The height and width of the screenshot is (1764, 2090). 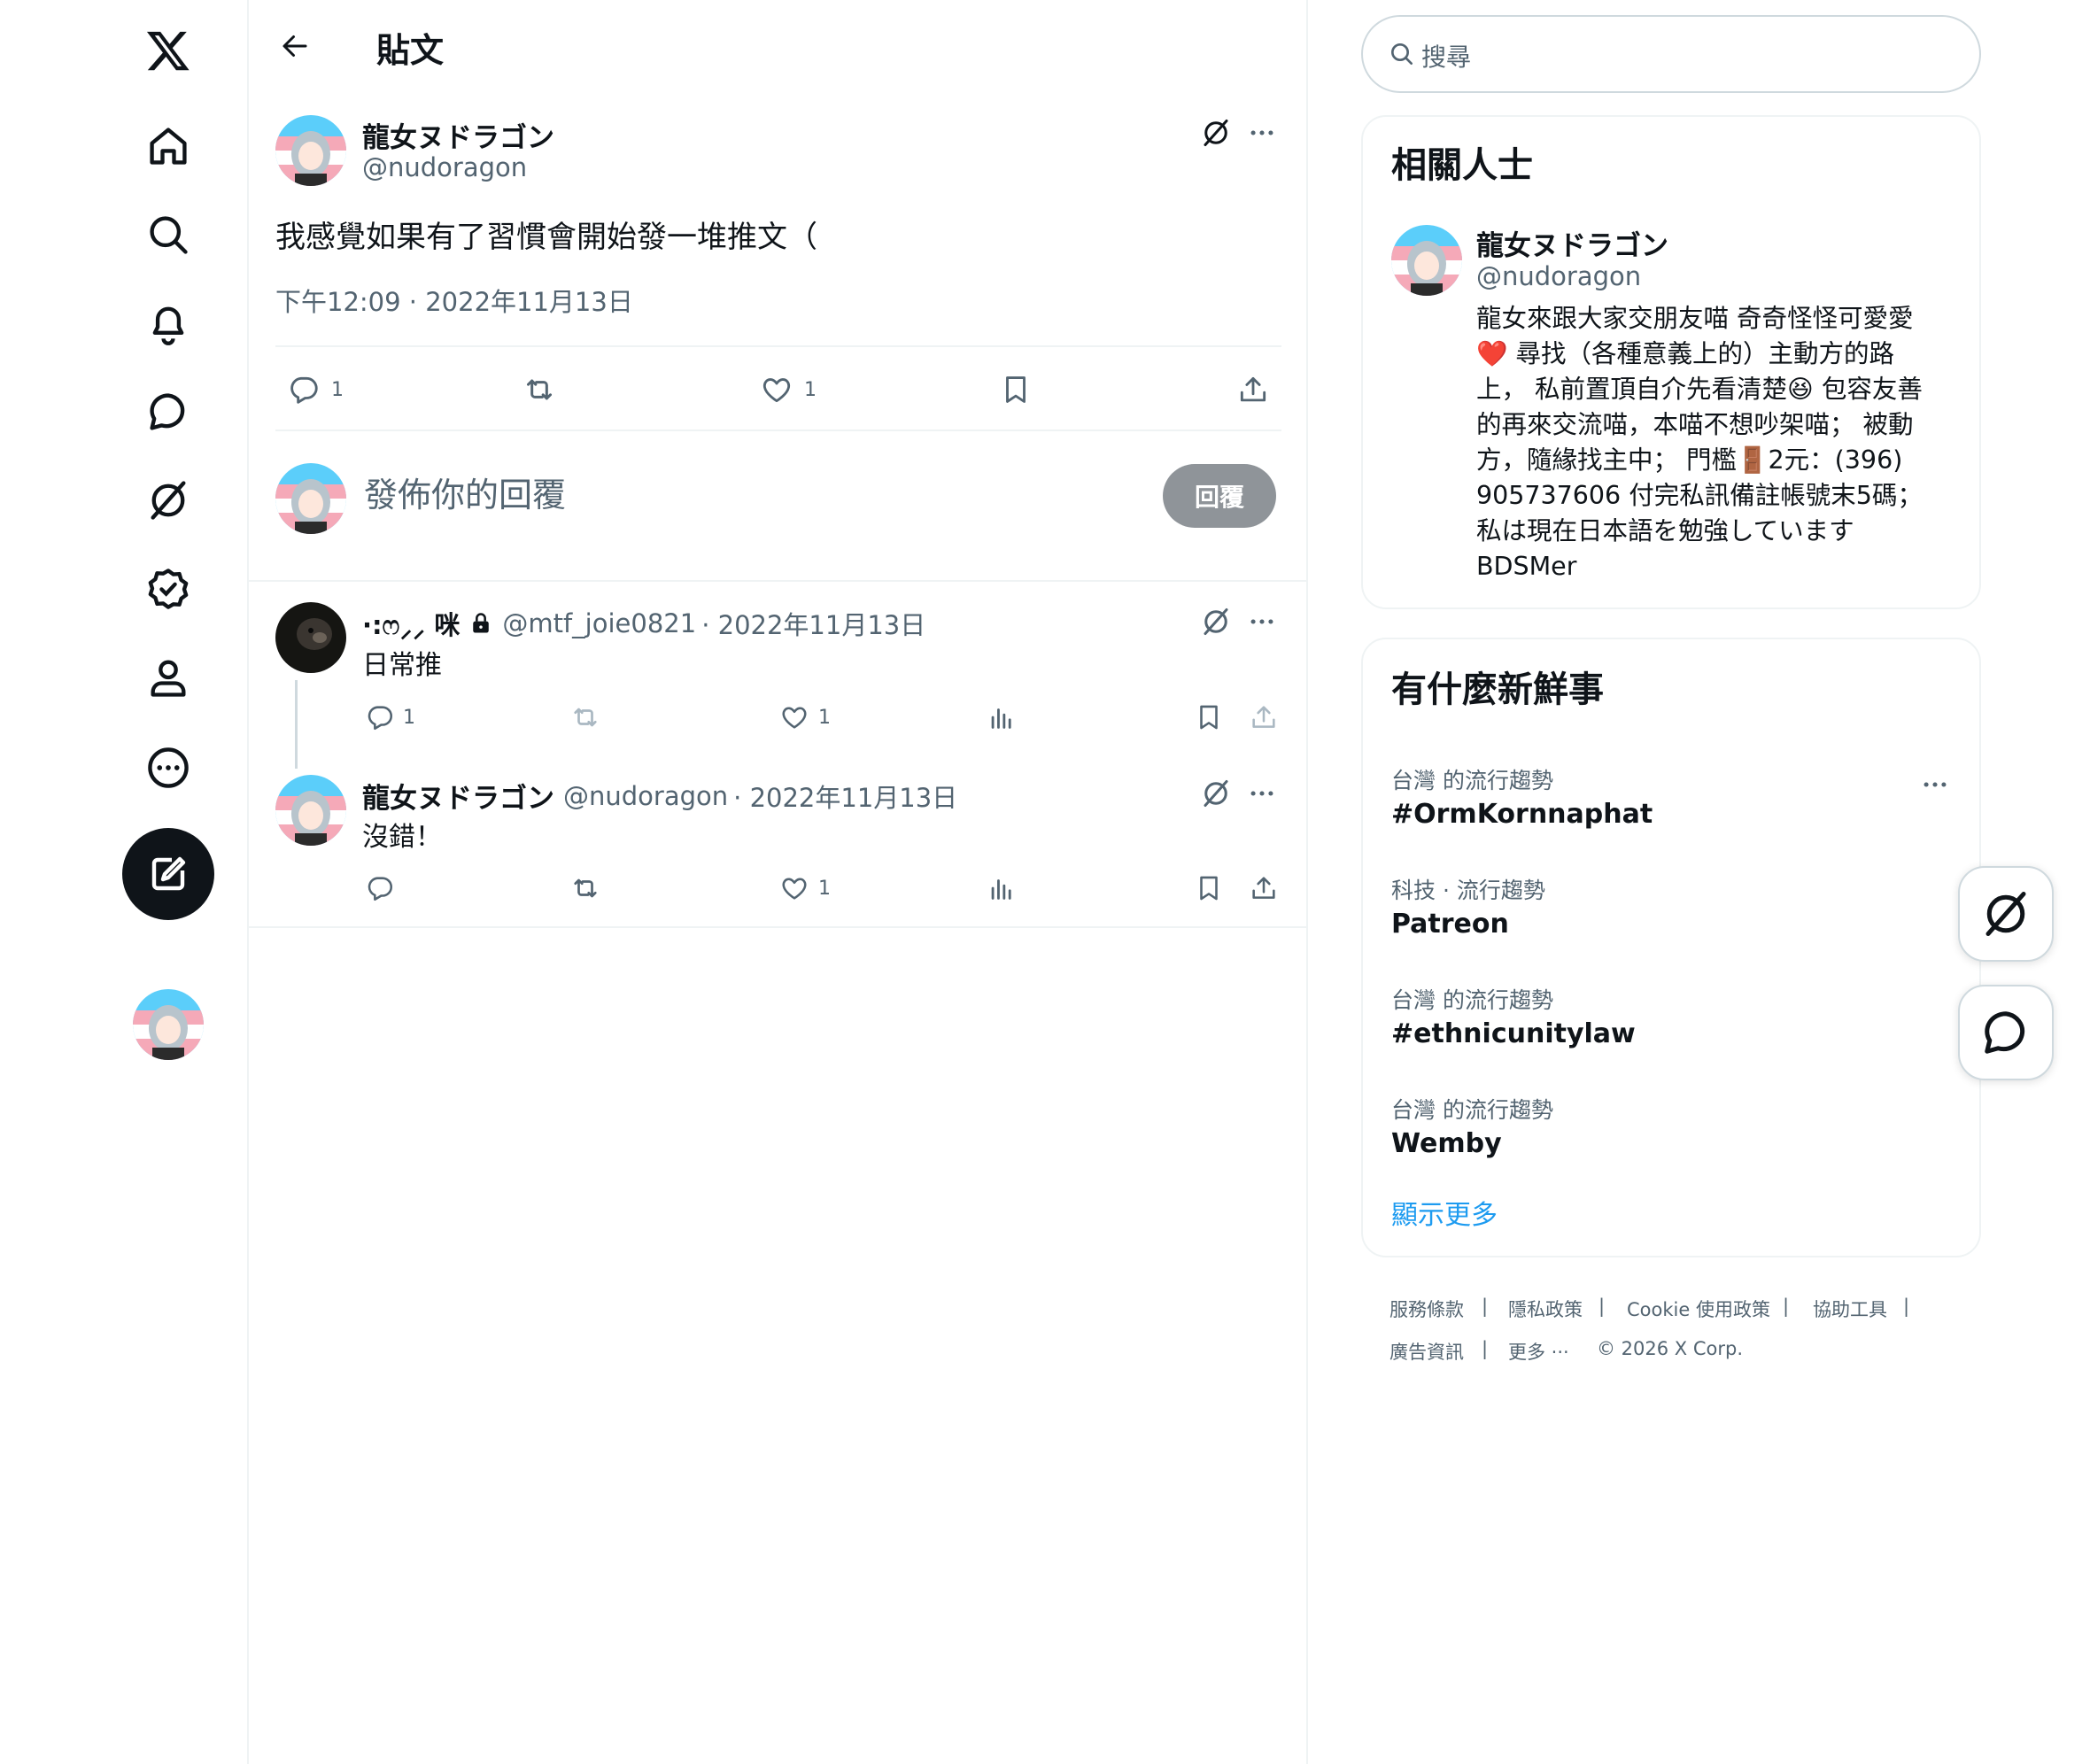 What do you see at coordinates (1426, 1351) in the screenshot?
I see `footer-link-ads: 廣告資訊` at bounding box center [1426, 1351].